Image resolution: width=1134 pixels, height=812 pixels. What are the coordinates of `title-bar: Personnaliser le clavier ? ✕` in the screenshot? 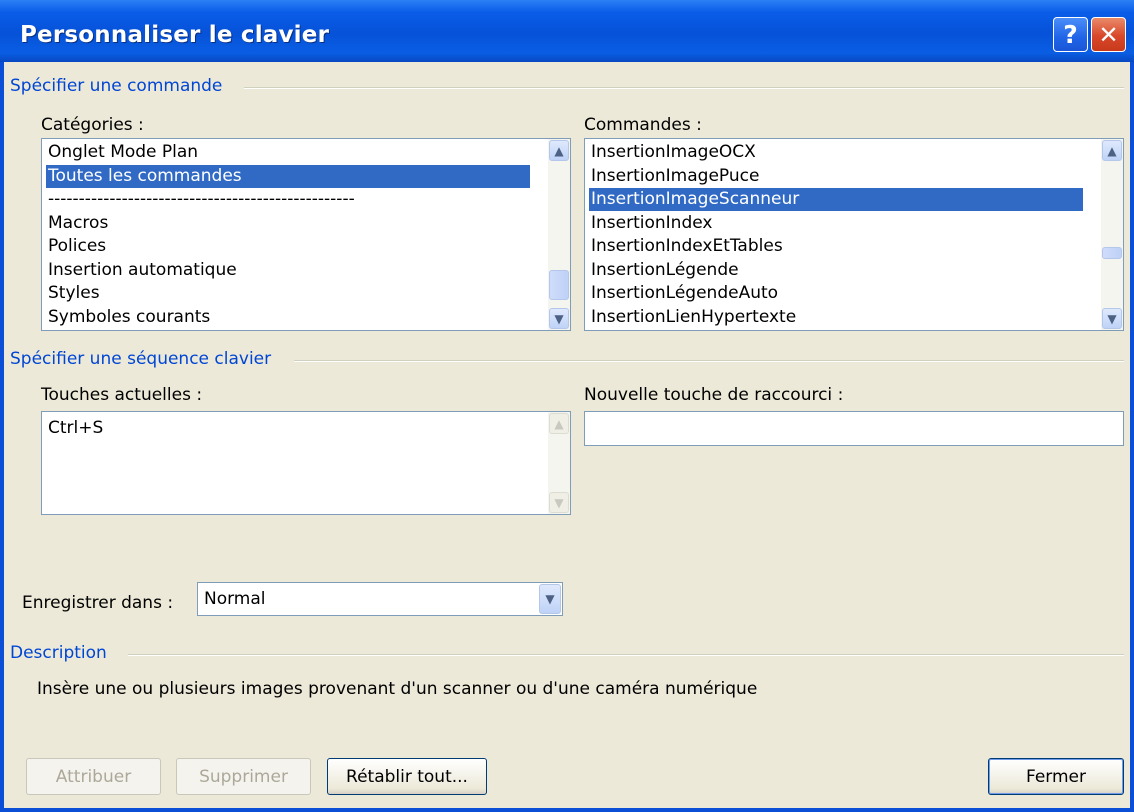 It's located at (567, 31).